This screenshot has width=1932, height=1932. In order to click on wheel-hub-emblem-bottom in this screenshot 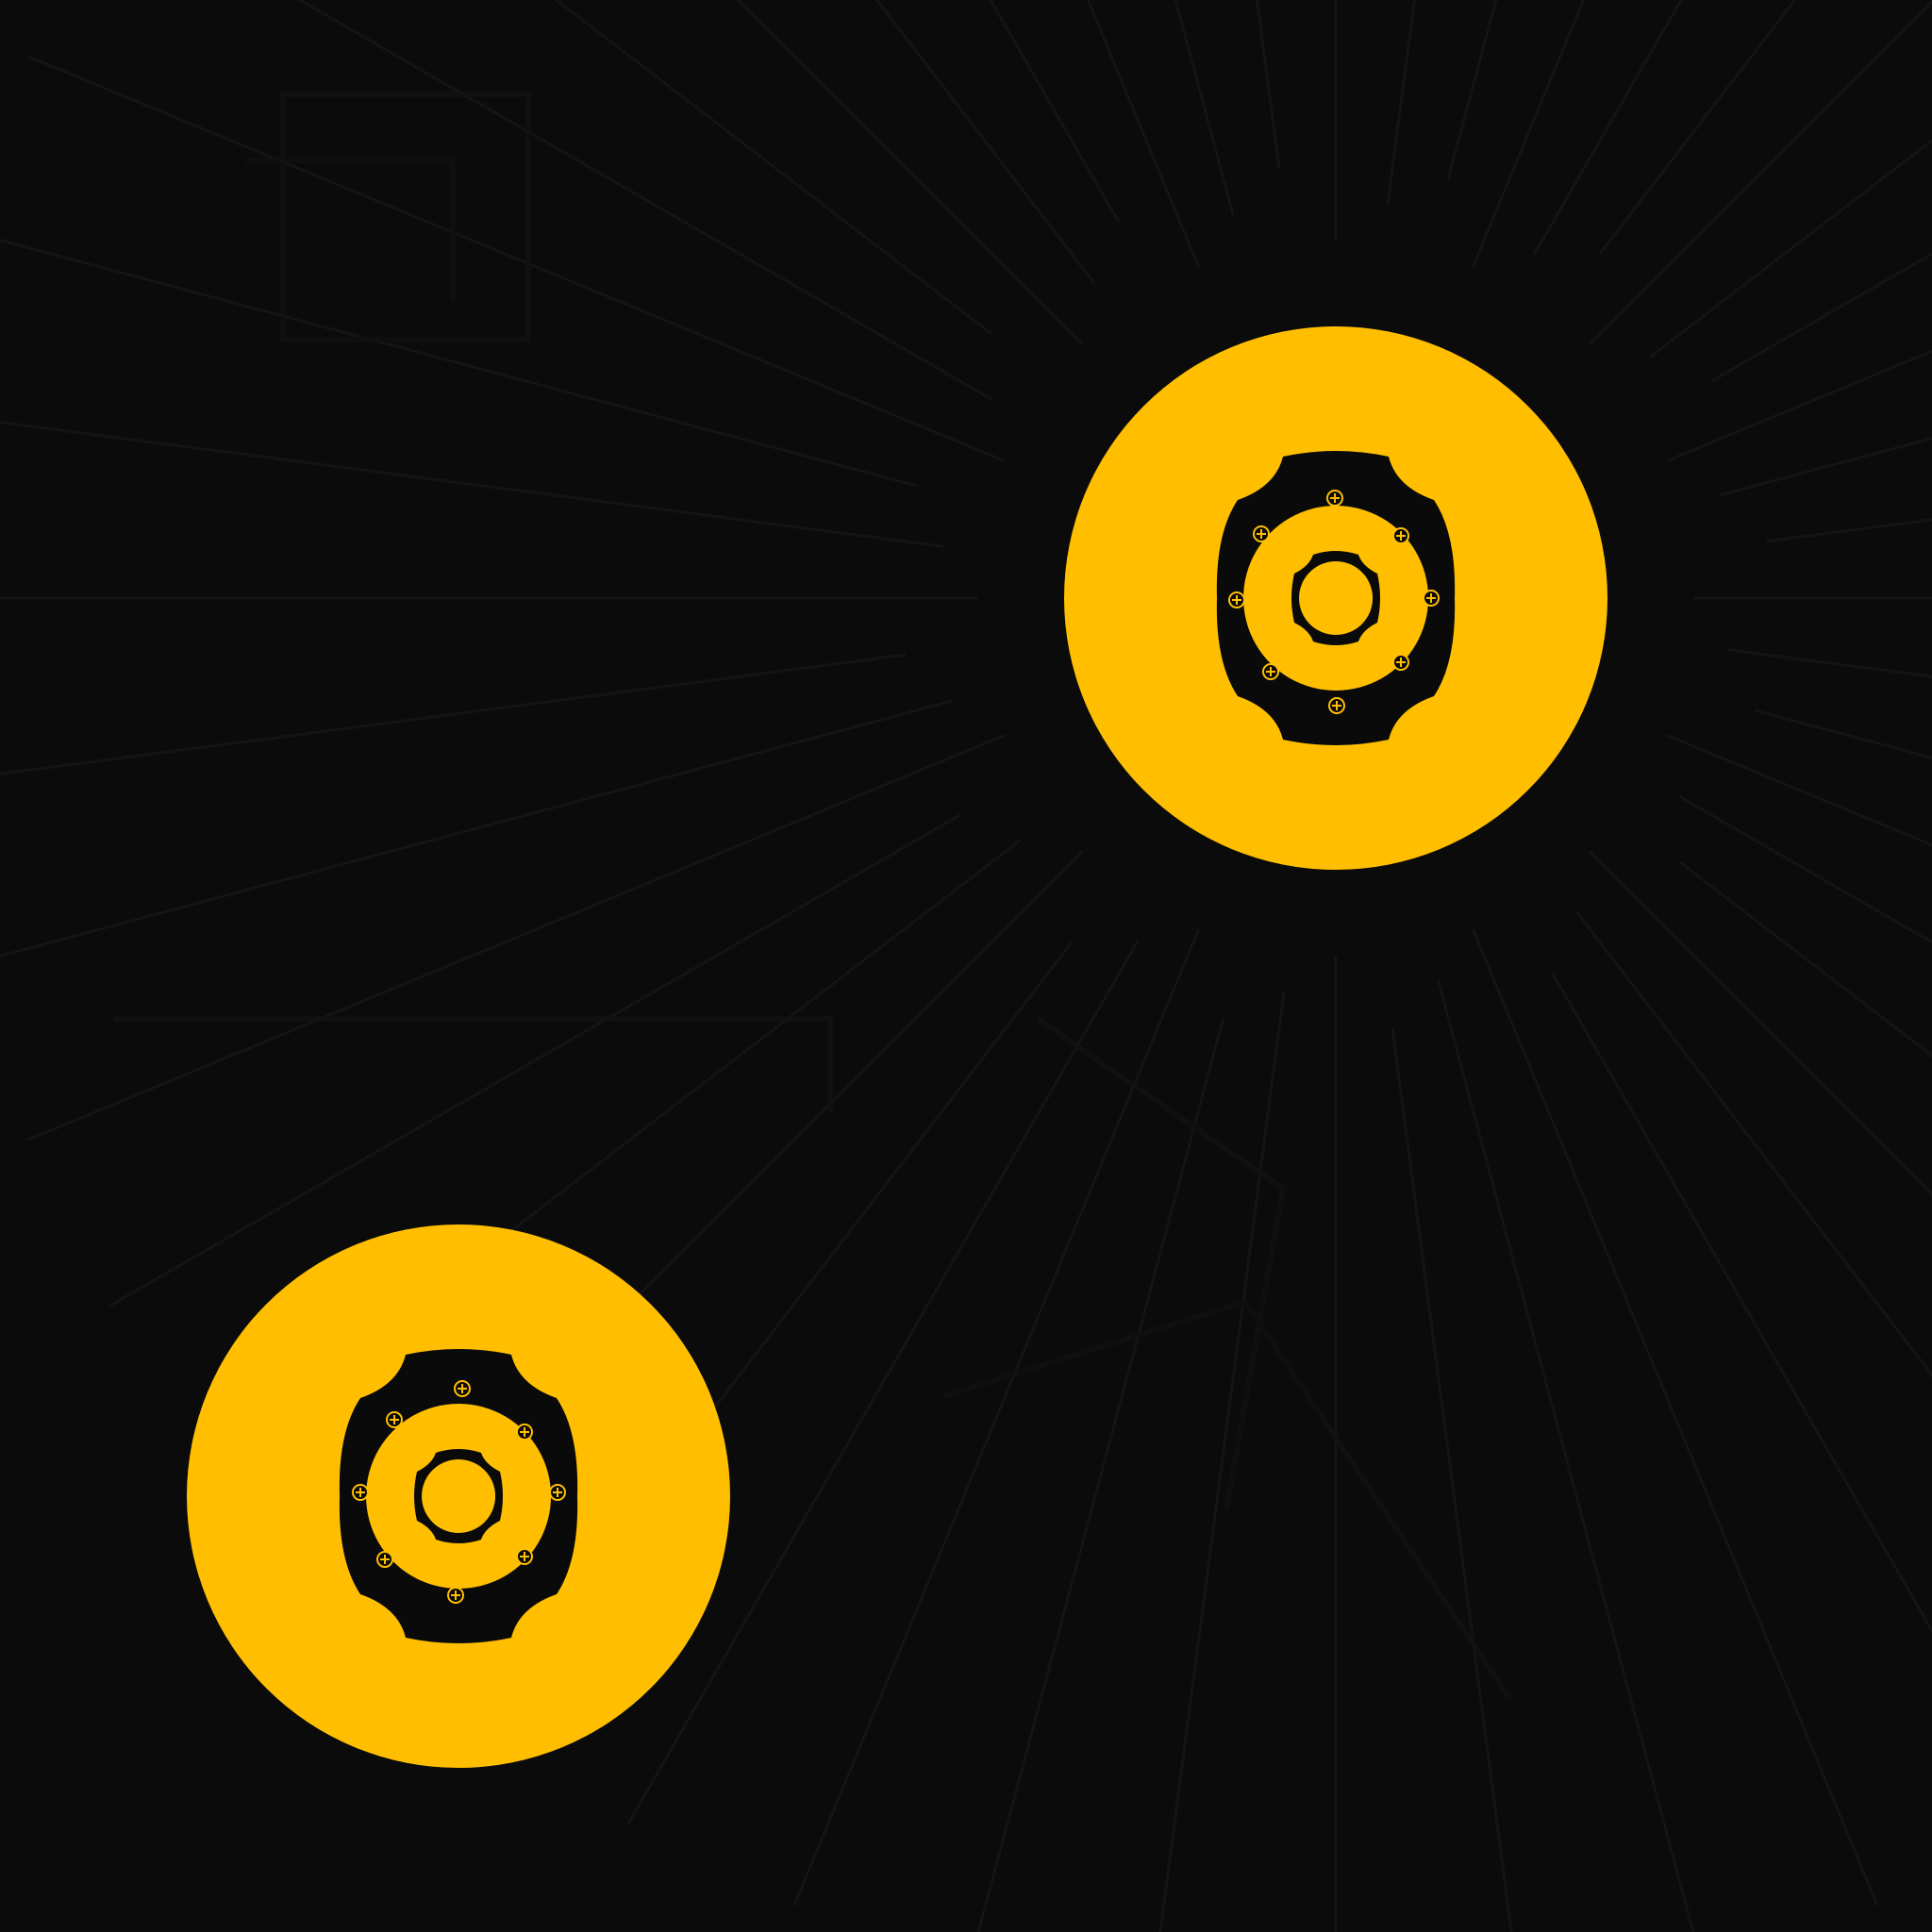, I will do `click(459, 1496)`.